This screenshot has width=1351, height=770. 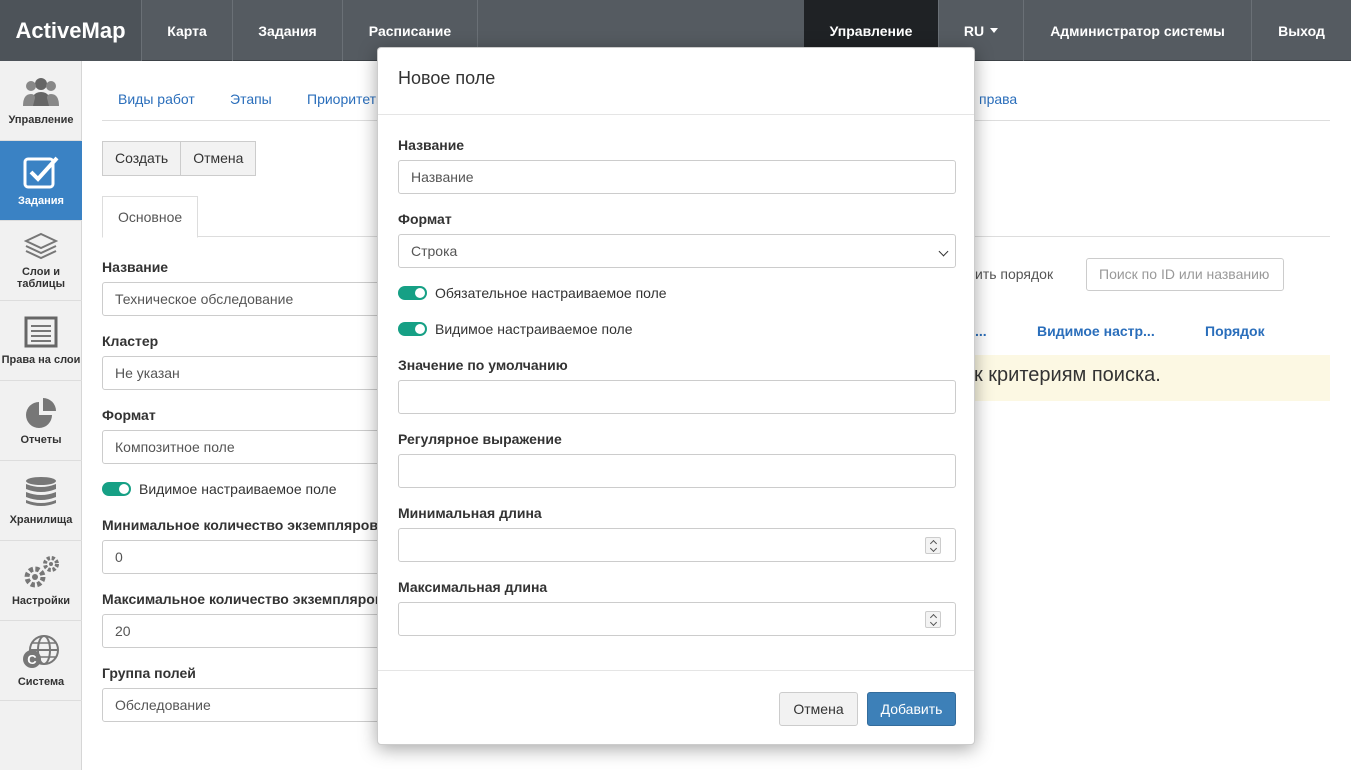 What do you see at coordinates (149, 673) in the screenshot?
I see `field-group-label: Группа полей` at bounding box center [149, 673].